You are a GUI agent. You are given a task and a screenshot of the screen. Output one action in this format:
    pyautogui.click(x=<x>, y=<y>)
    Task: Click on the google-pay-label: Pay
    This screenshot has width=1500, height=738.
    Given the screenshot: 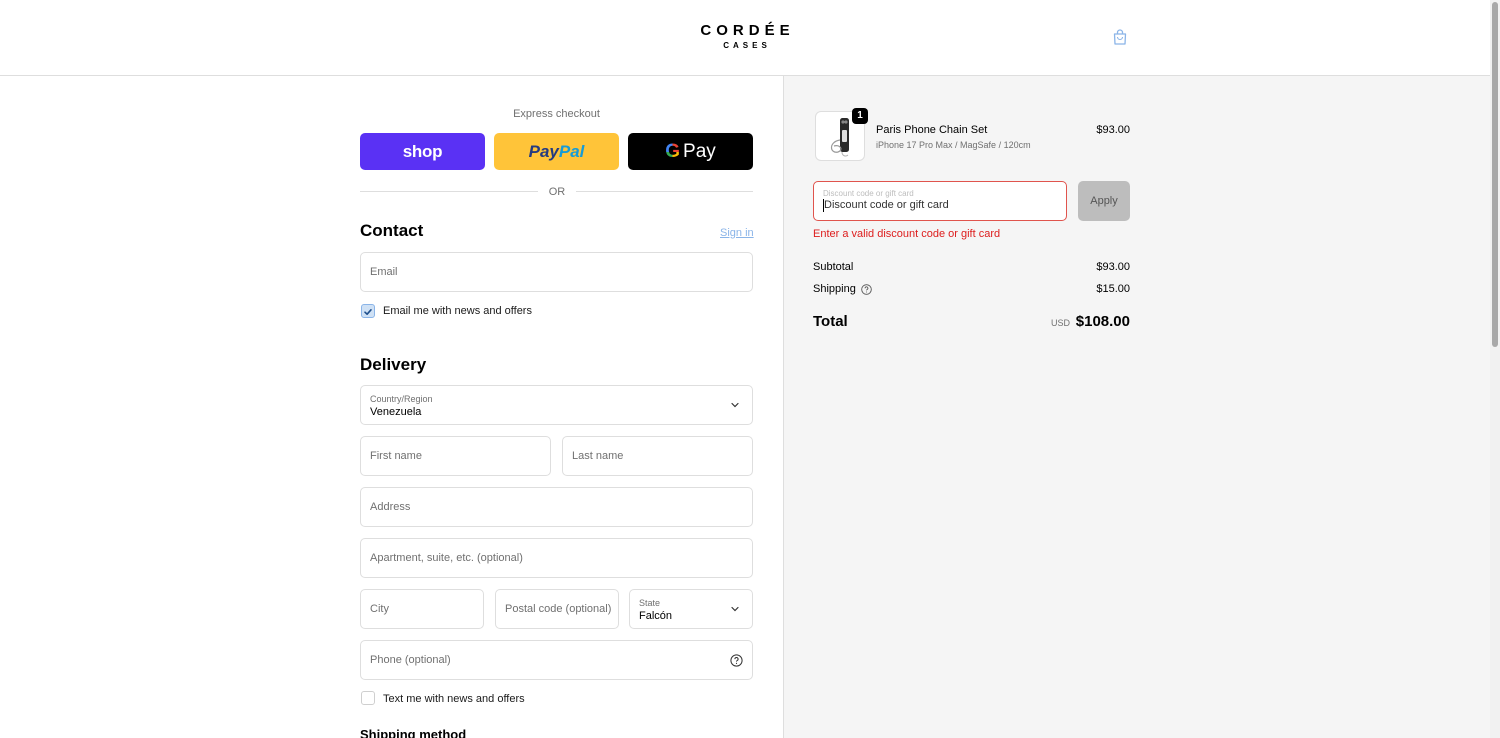 What is the action you would take?
    pyautogui.click(x=699, y=151)
    